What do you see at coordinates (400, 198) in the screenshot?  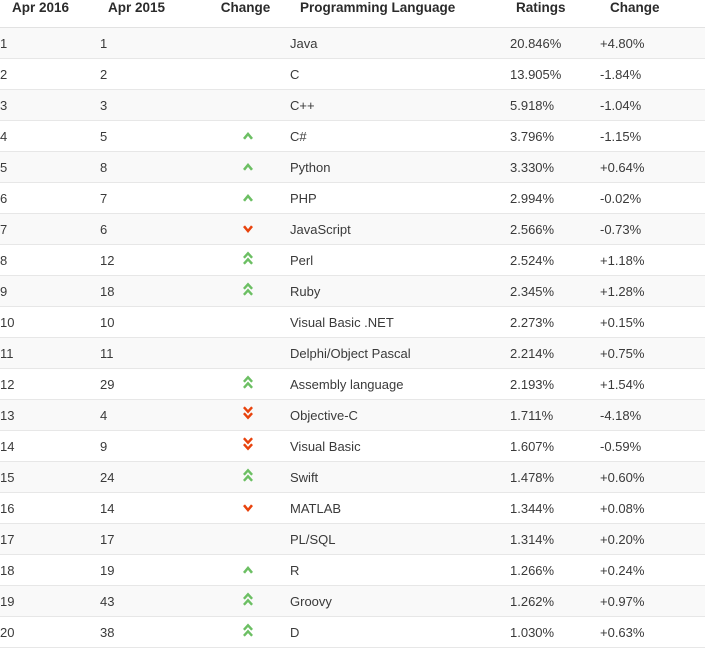 I see `cell-language: PHP` at bounding box center [400, 198].